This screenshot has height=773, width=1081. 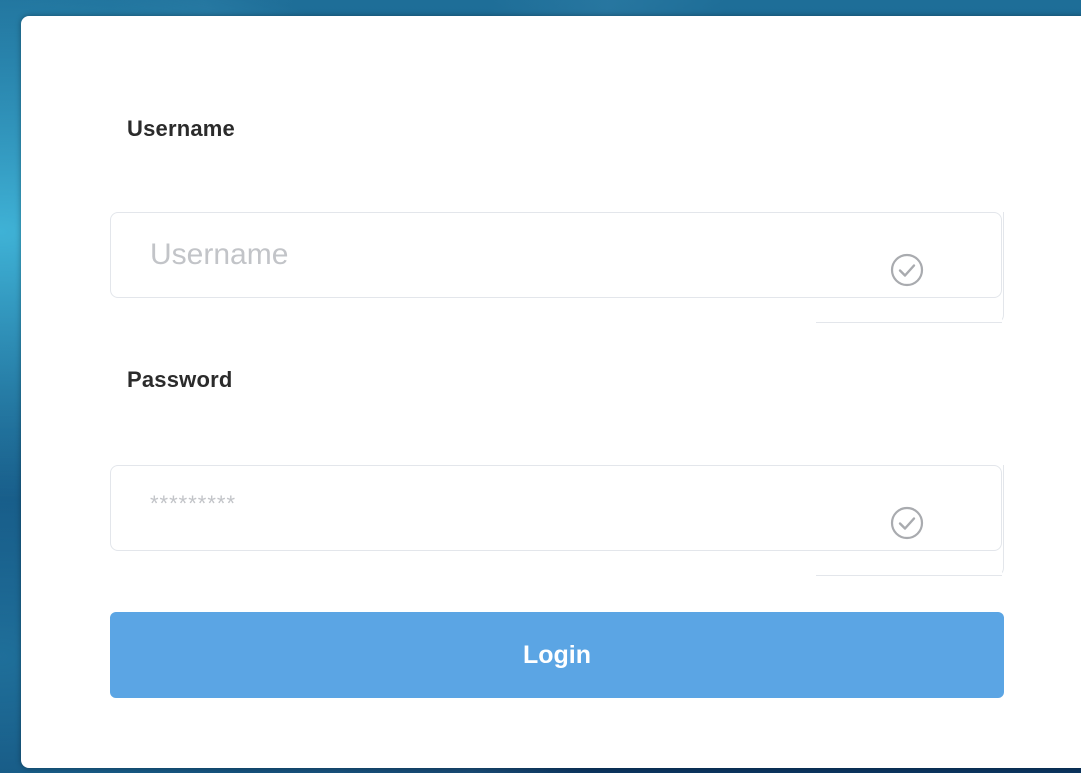 I want to click on username-field-group, so click(x=557, y=267).